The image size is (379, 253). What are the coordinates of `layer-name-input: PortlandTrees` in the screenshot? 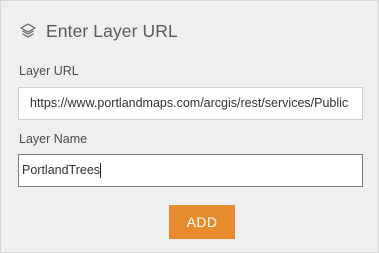 It's located at (190, 170).